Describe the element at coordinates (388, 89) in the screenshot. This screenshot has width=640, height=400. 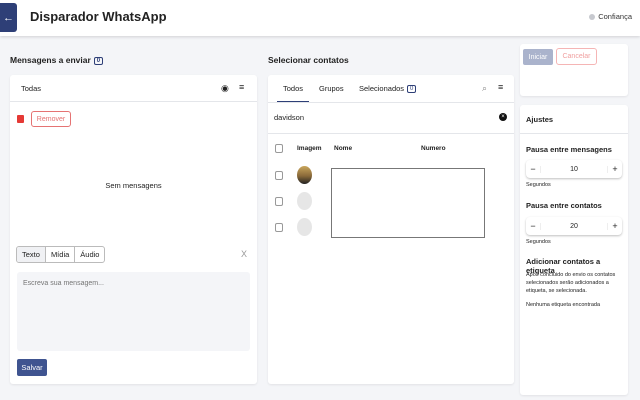
I see `tab-selecionados: Selecionados 0` at that location.